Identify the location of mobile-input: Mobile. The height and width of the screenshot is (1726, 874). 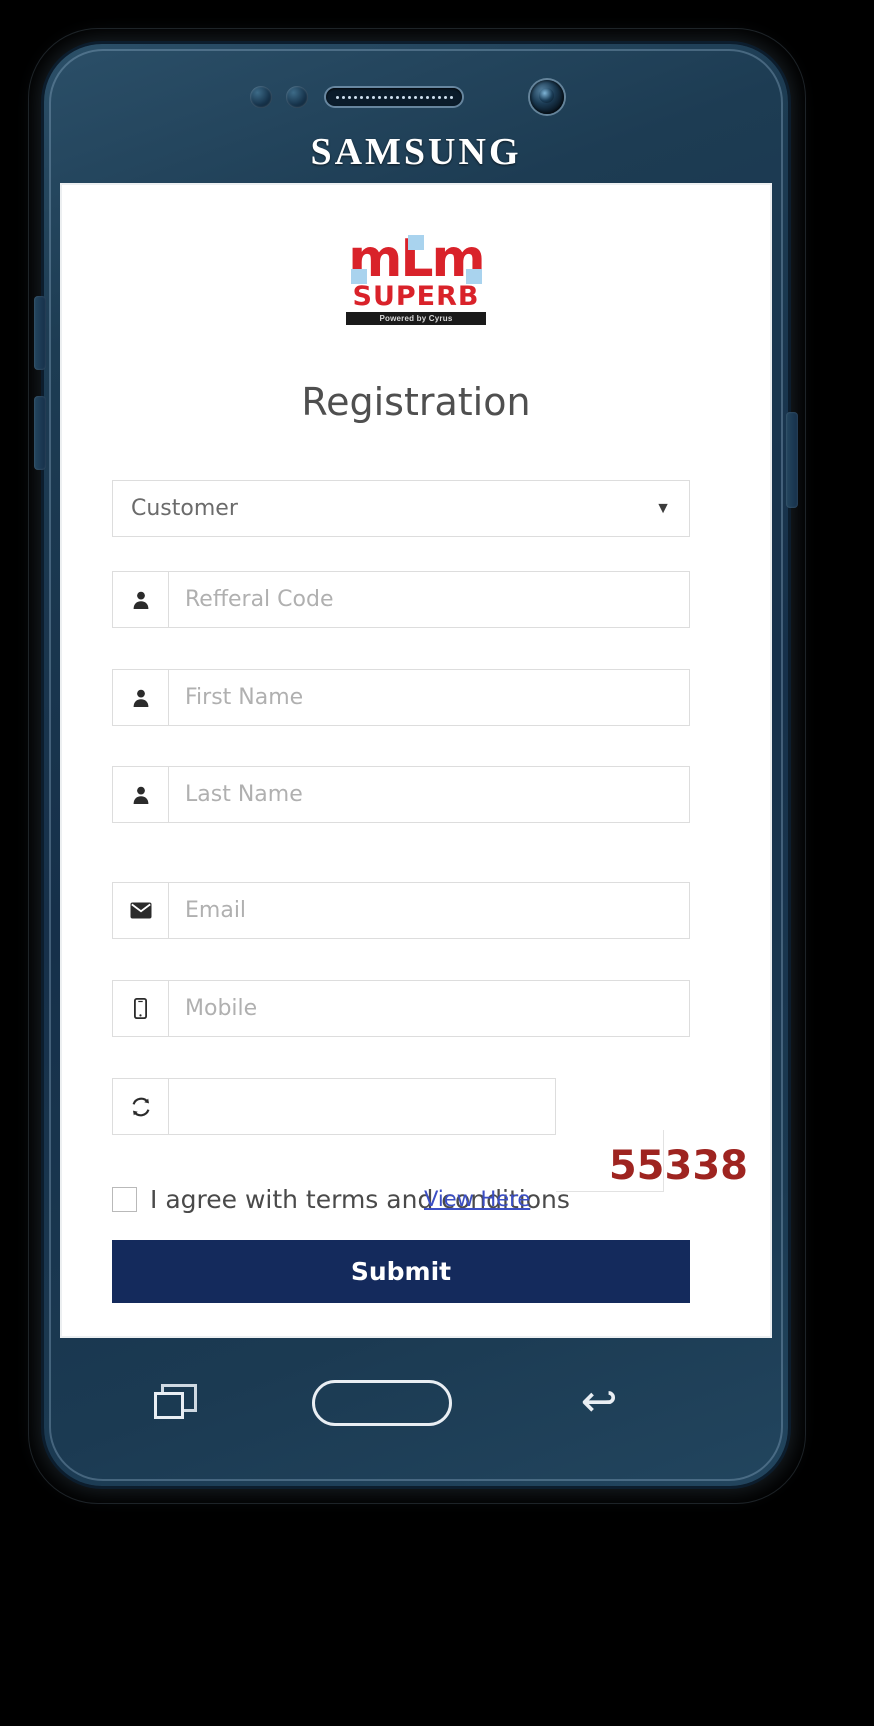
(429, 1008).